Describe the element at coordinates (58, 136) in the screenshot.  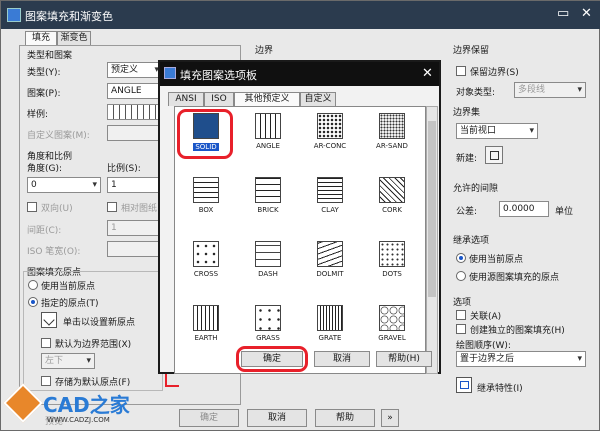
I see `custom-pattern-label: 自定义图案(M):` at that location.